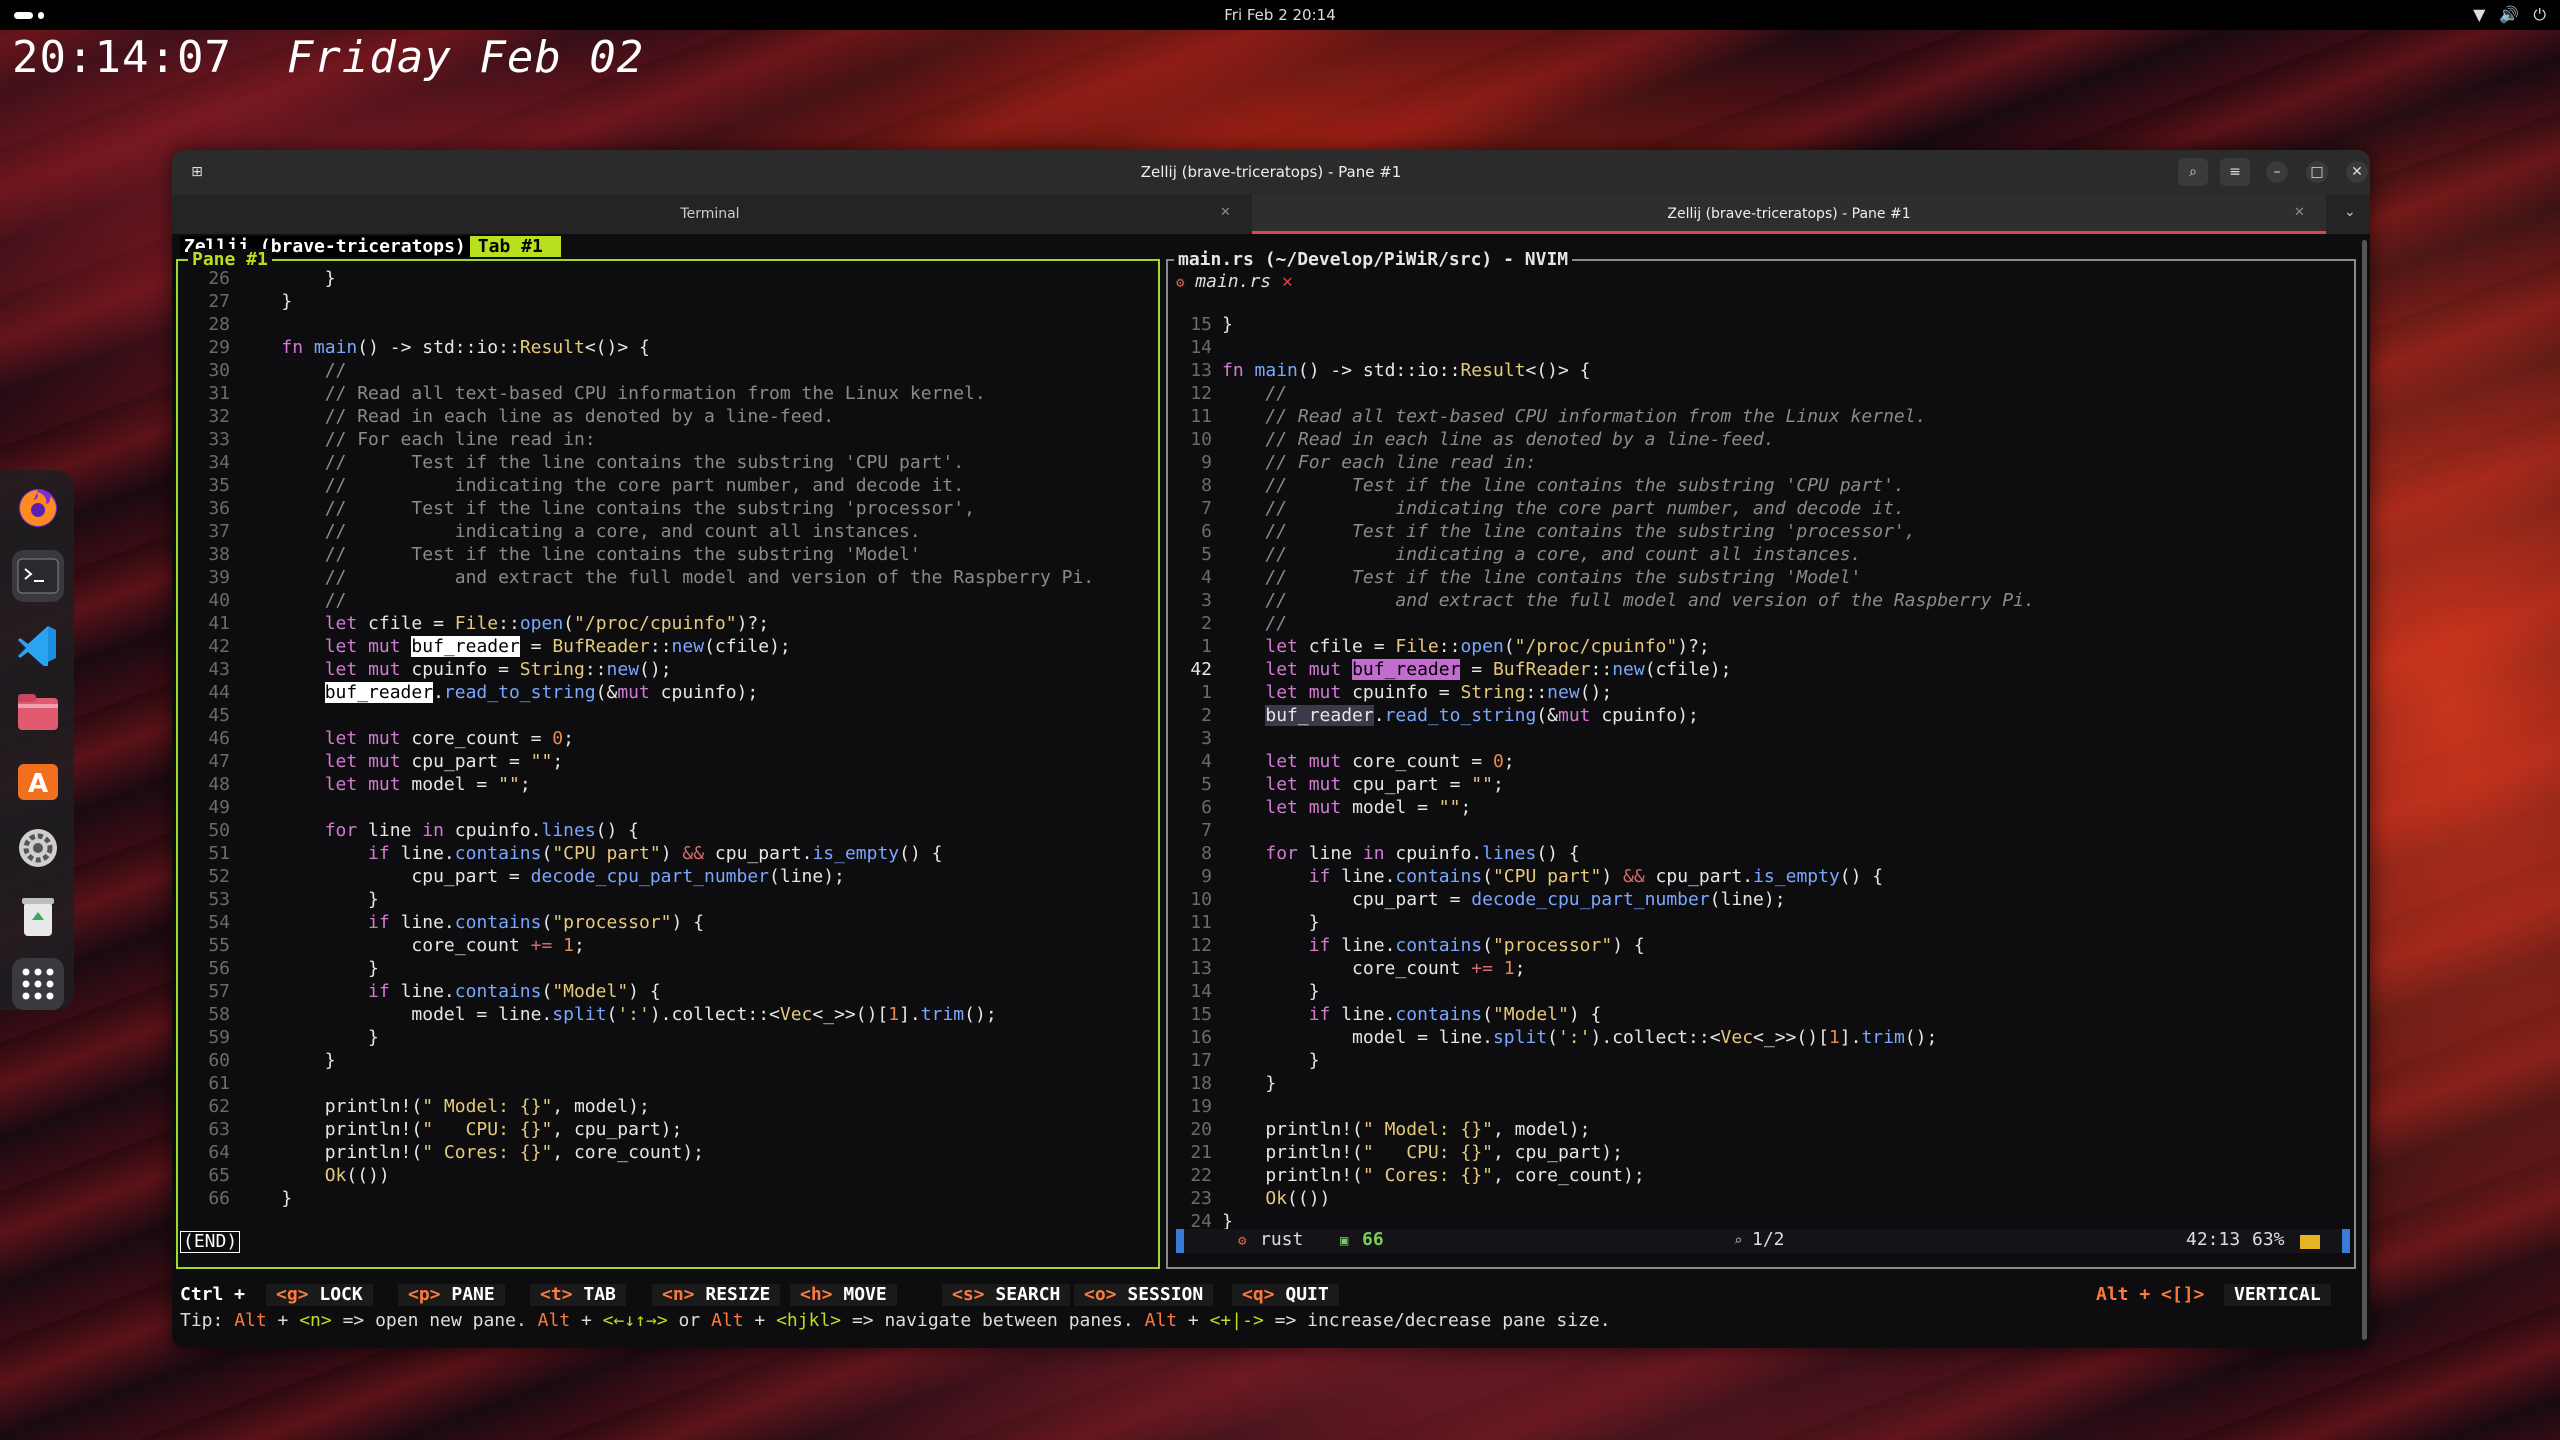  What do you see at coordinates (38, 644) in the screenshot?
I see `vscode-icon` at bounding box center [38, 644].